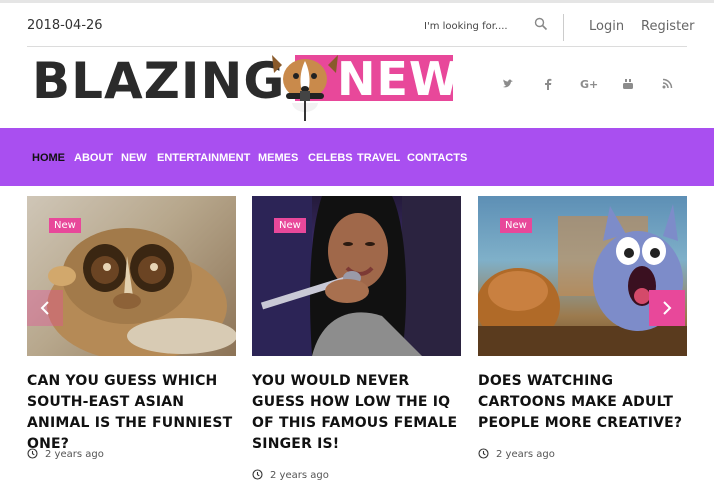  Describe the element at coordinates (278, 158) in the screenshot. I see `nav-item-memes: MEMES` at that location.